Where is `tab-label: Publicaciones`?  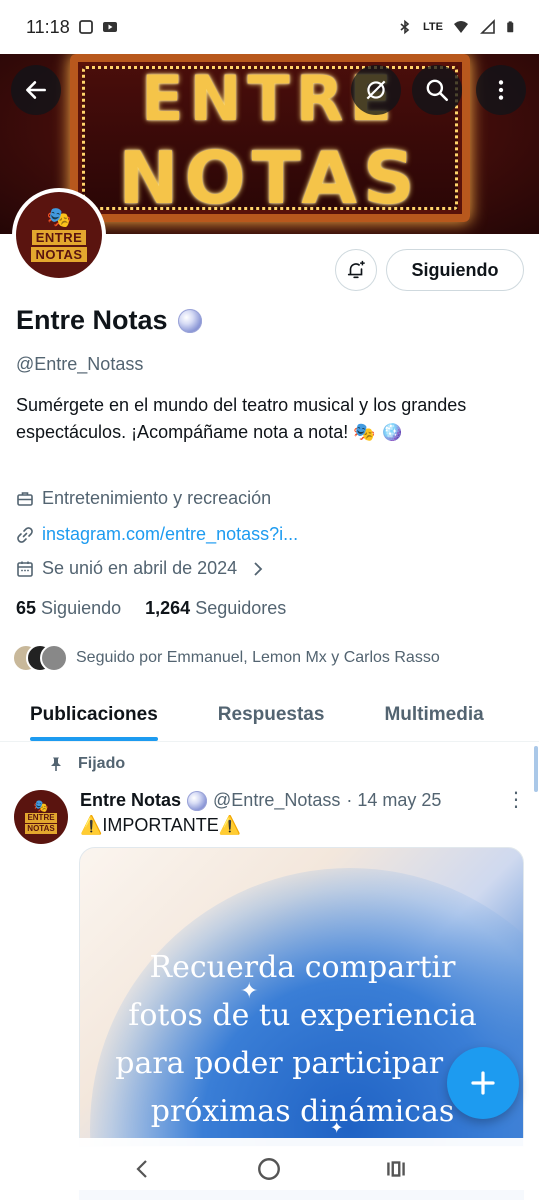
tab-label: Publicaciones is located at coordinates (94, 714).